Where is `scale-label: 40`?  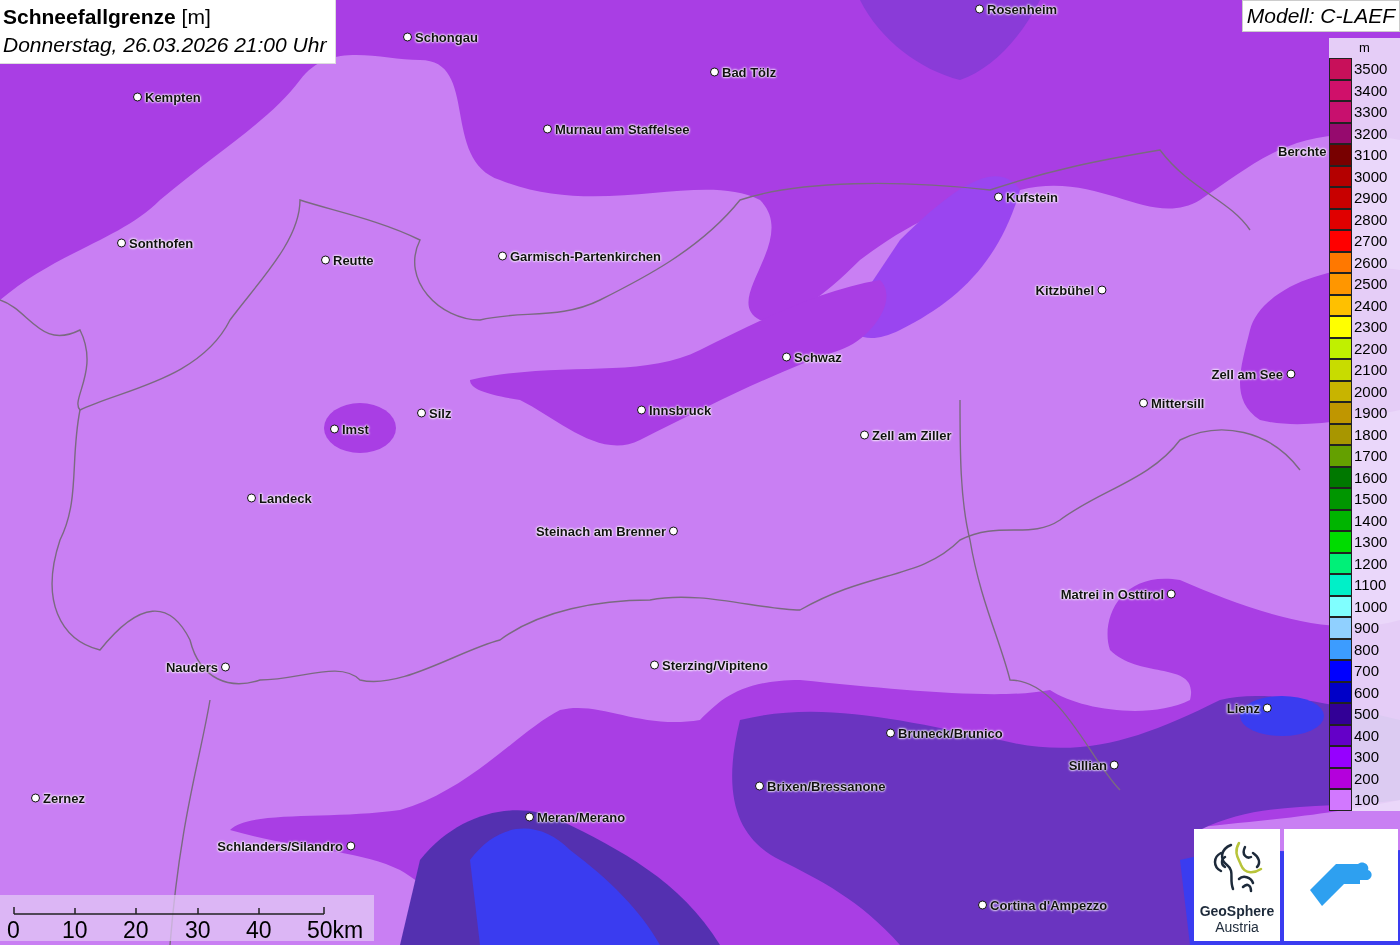 scale-label: 40 is located at coordinates (259, 930).